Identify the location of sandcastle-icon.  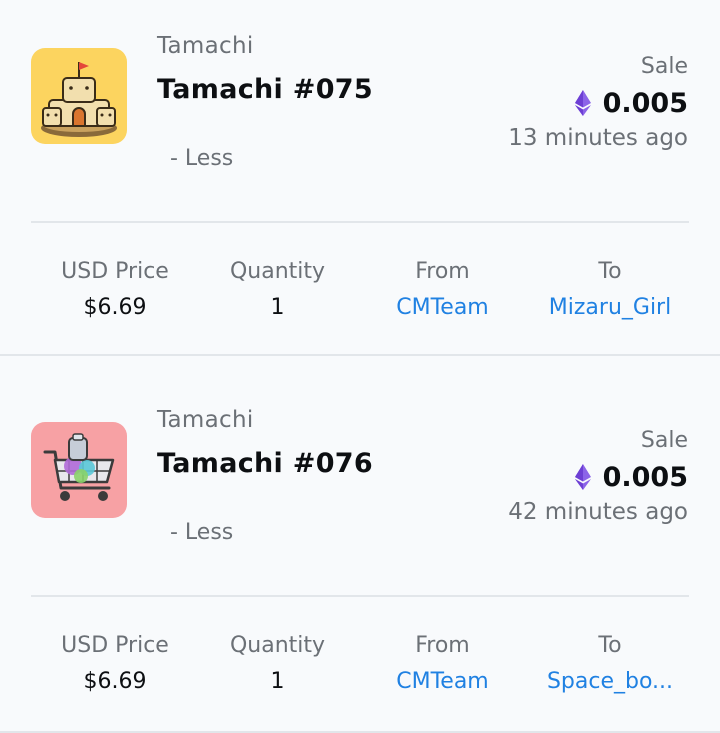
(79, 96).